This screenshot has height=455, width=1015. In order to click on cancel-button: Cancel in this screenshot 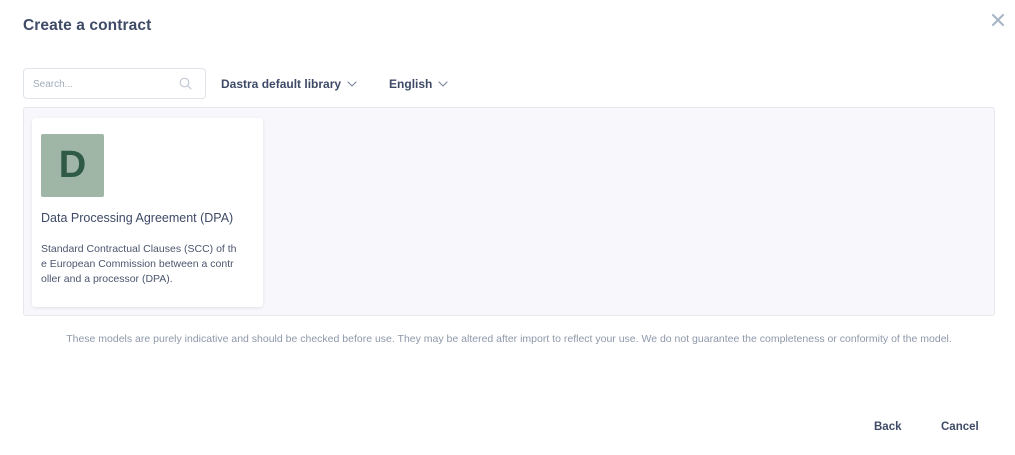, I will do `click(960, 427)`.